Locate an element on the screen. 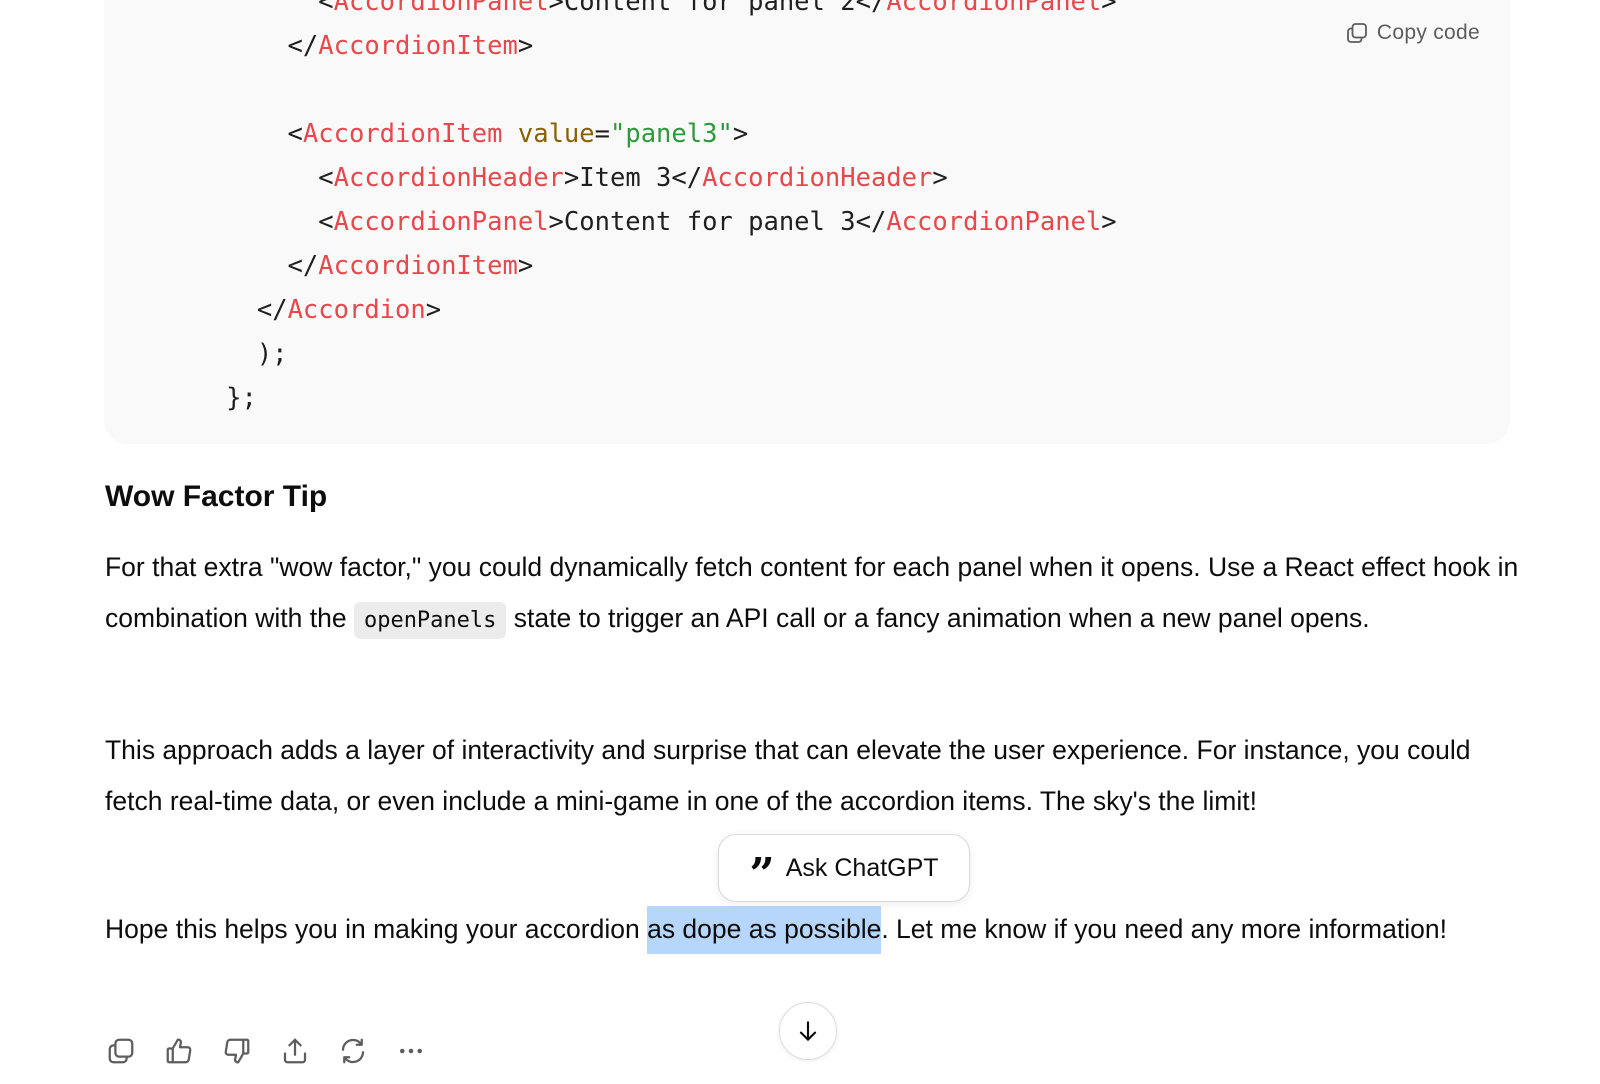 This screenshot has width=1600, height=1084. code-token: >Content for panel 2</ is located at coordinates (717, 8).